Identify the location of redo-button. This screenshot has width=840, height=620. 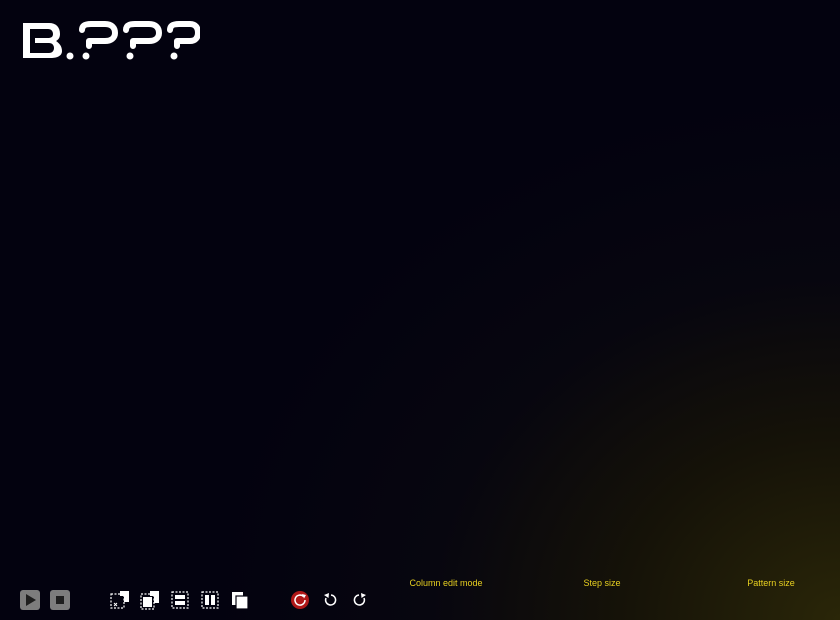
(360, 600).